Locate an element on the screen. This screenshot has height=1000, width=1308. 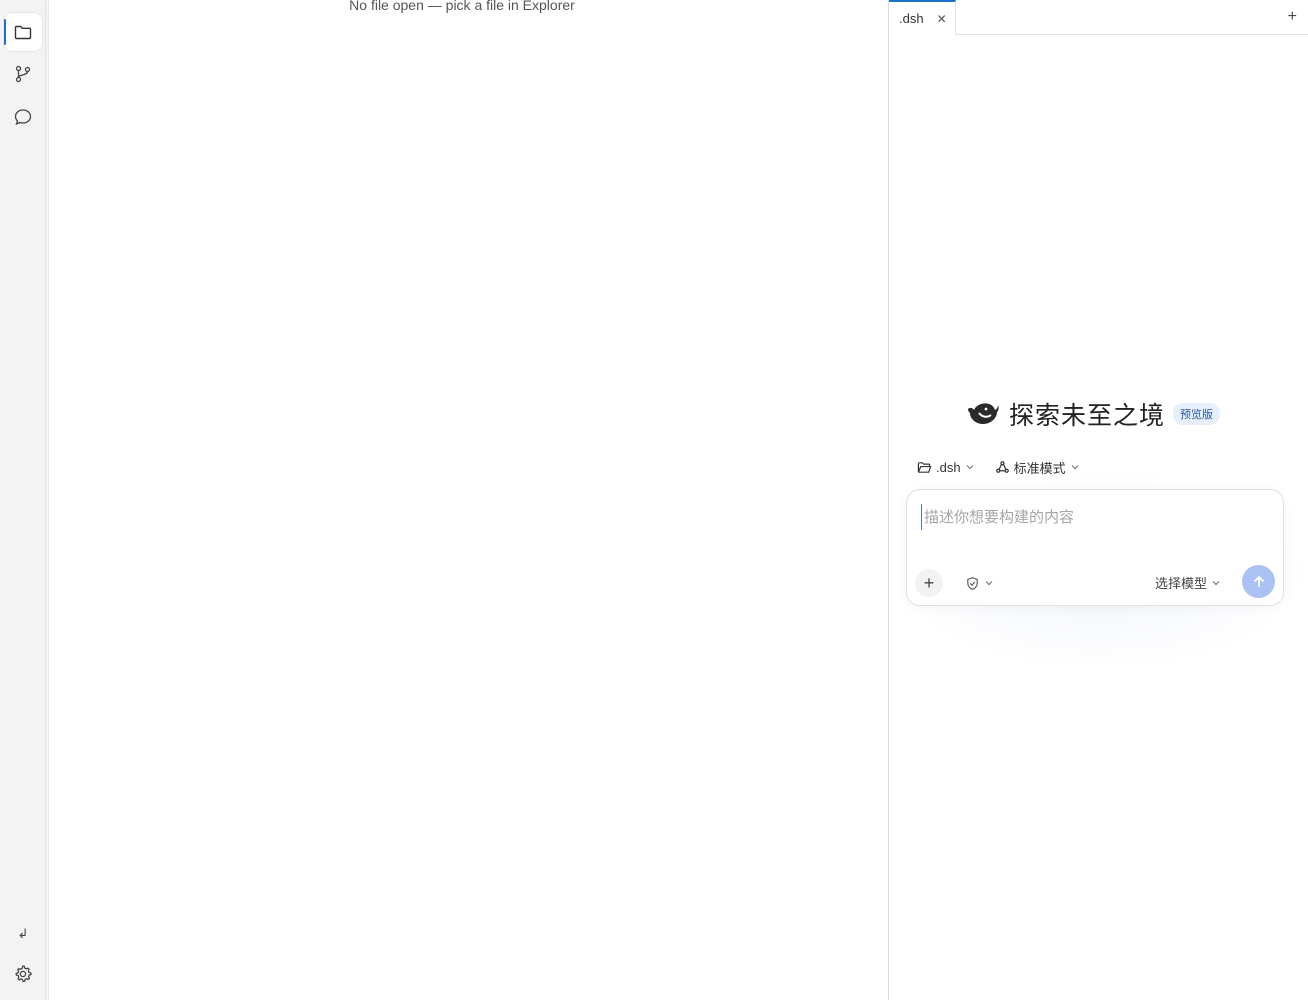
mode-selector-label: 标准模式 is located at coordinates (1039, 468).